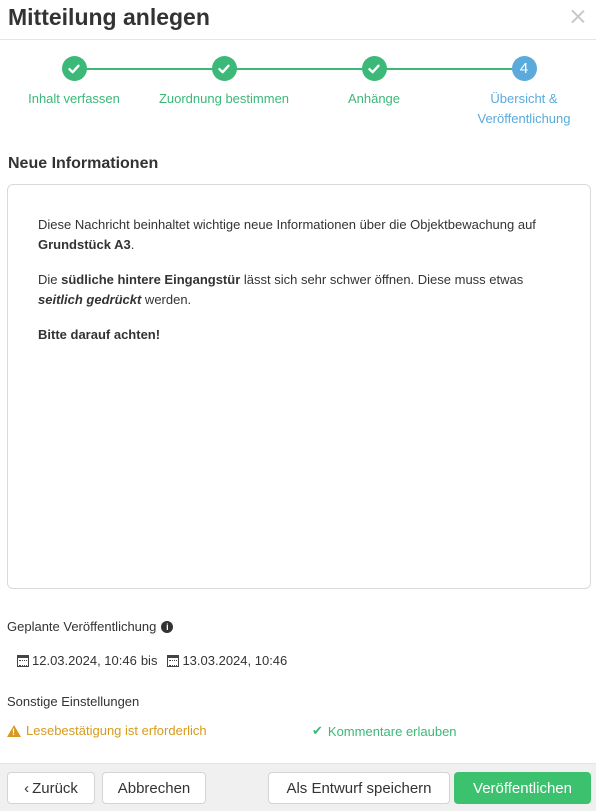  Describe the element at coordinates (524, 108) in the screenshot. I see `step-label: Übersicht & Veröffentlichung` at that location.